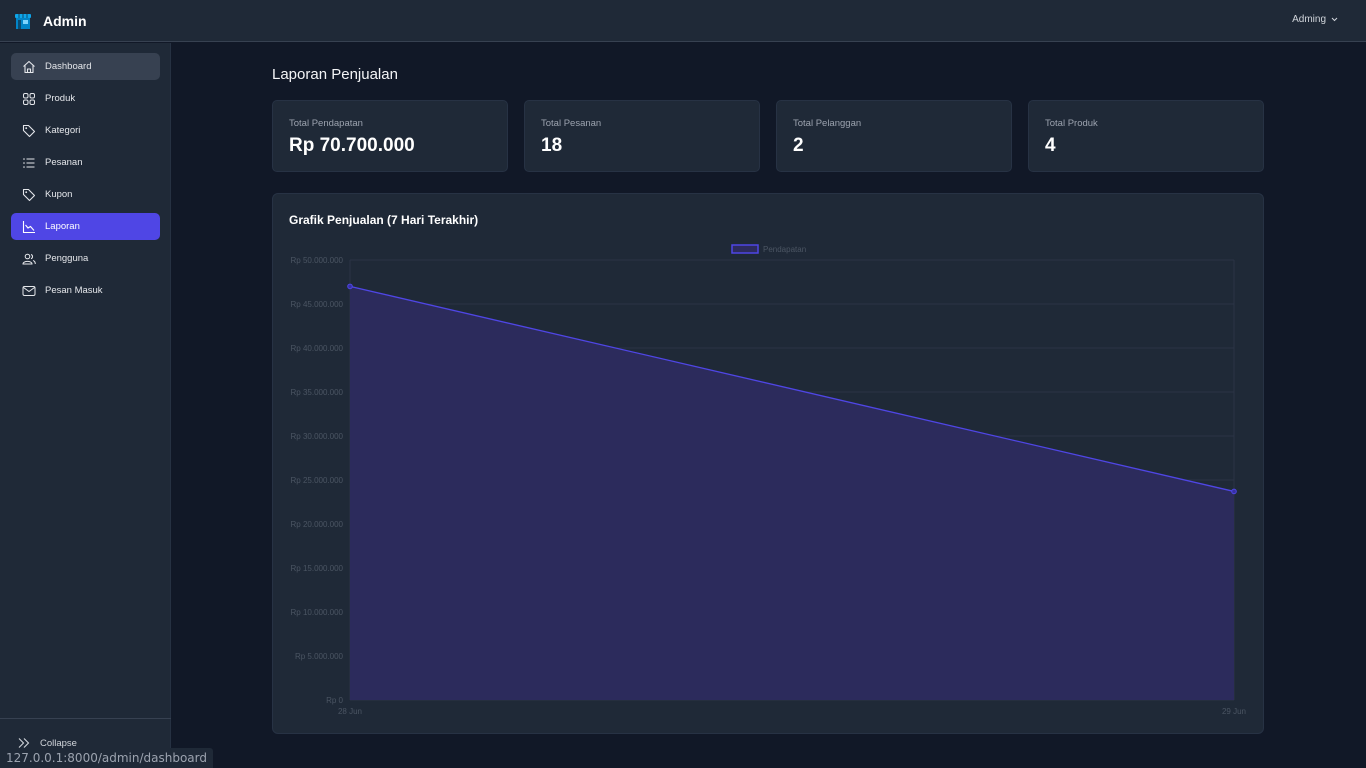 This screenshot has height=768, width=1366. I want to click on legend-swatch, so click(745, 249).